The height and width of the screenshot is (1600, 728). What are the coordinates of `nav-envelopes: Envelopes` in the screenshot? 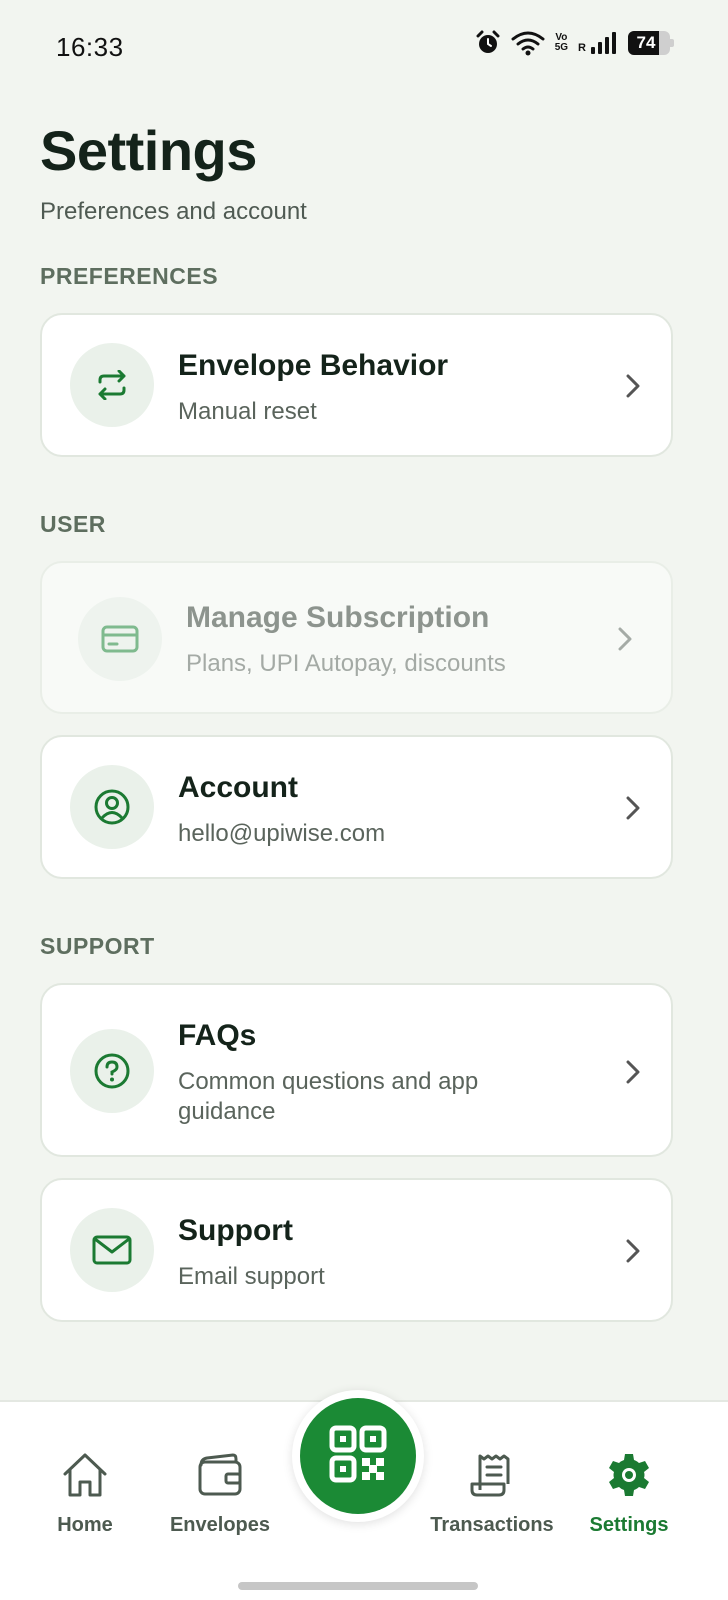 It's located at (220, 1493).